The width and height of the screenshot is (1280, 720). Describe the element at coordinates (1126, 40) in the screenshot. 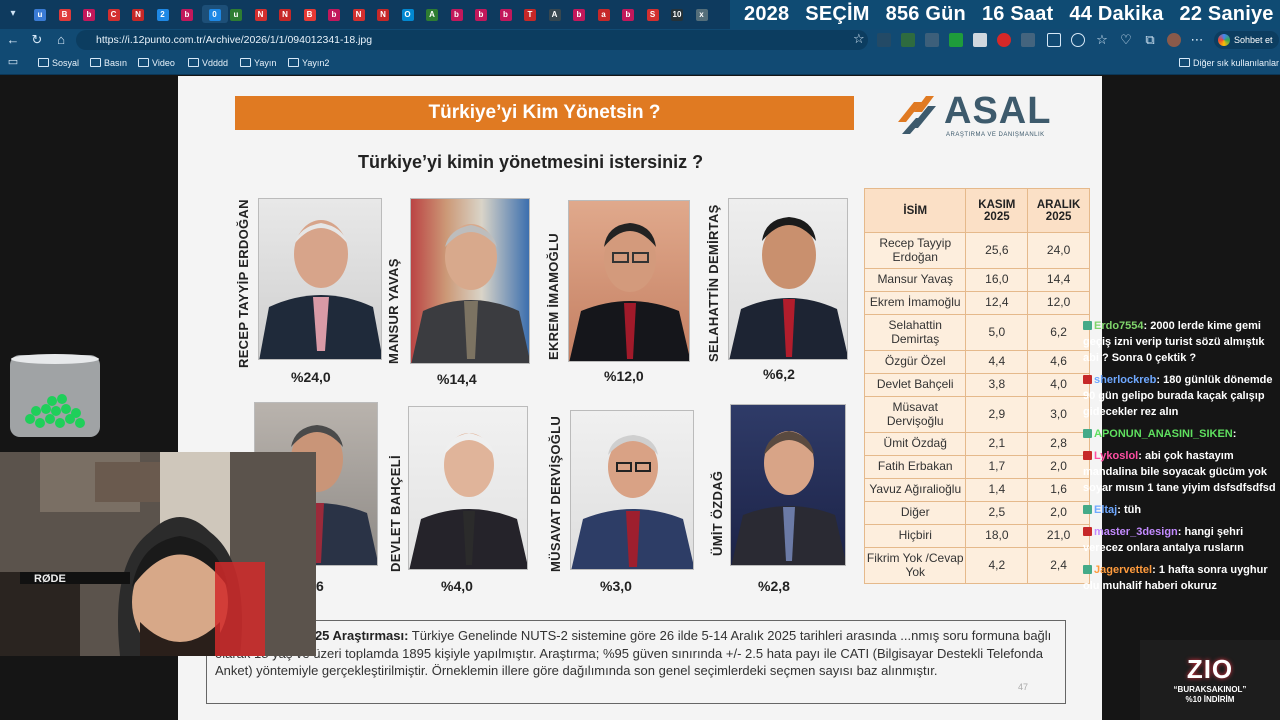

I see `heart-icon: ♡` at that location.